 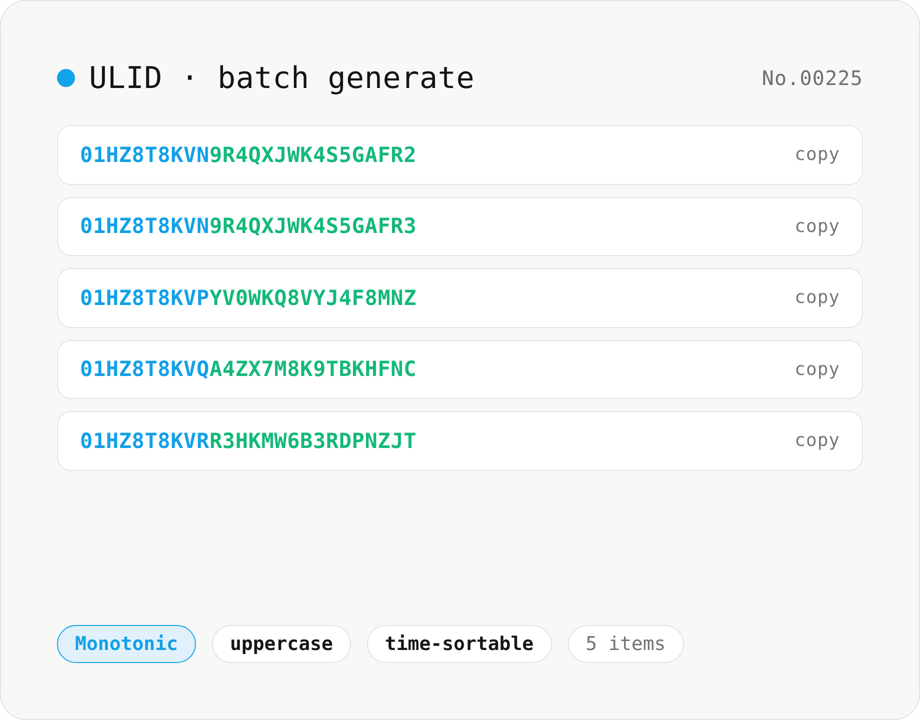 I want to click on option-chip: Monotonic, so click(x=126, y=644).